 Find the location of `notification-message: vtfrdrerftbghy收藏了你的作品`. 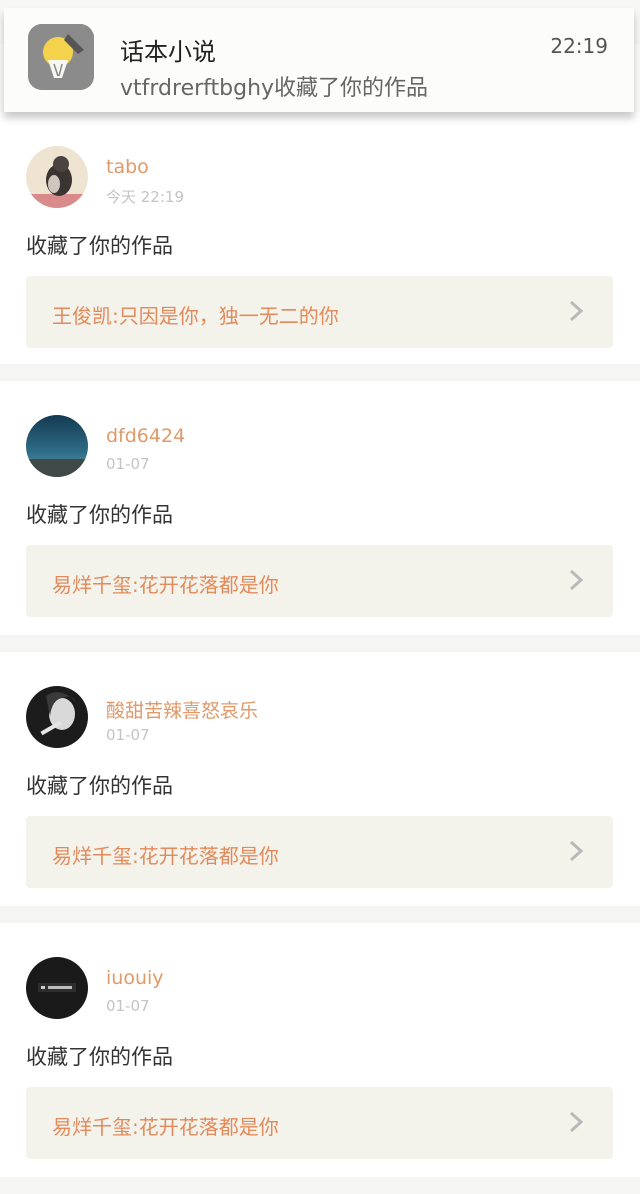

notification-message: vtfrdrerftbghy收藏了你的作品 is located at coordinates (274, 88).